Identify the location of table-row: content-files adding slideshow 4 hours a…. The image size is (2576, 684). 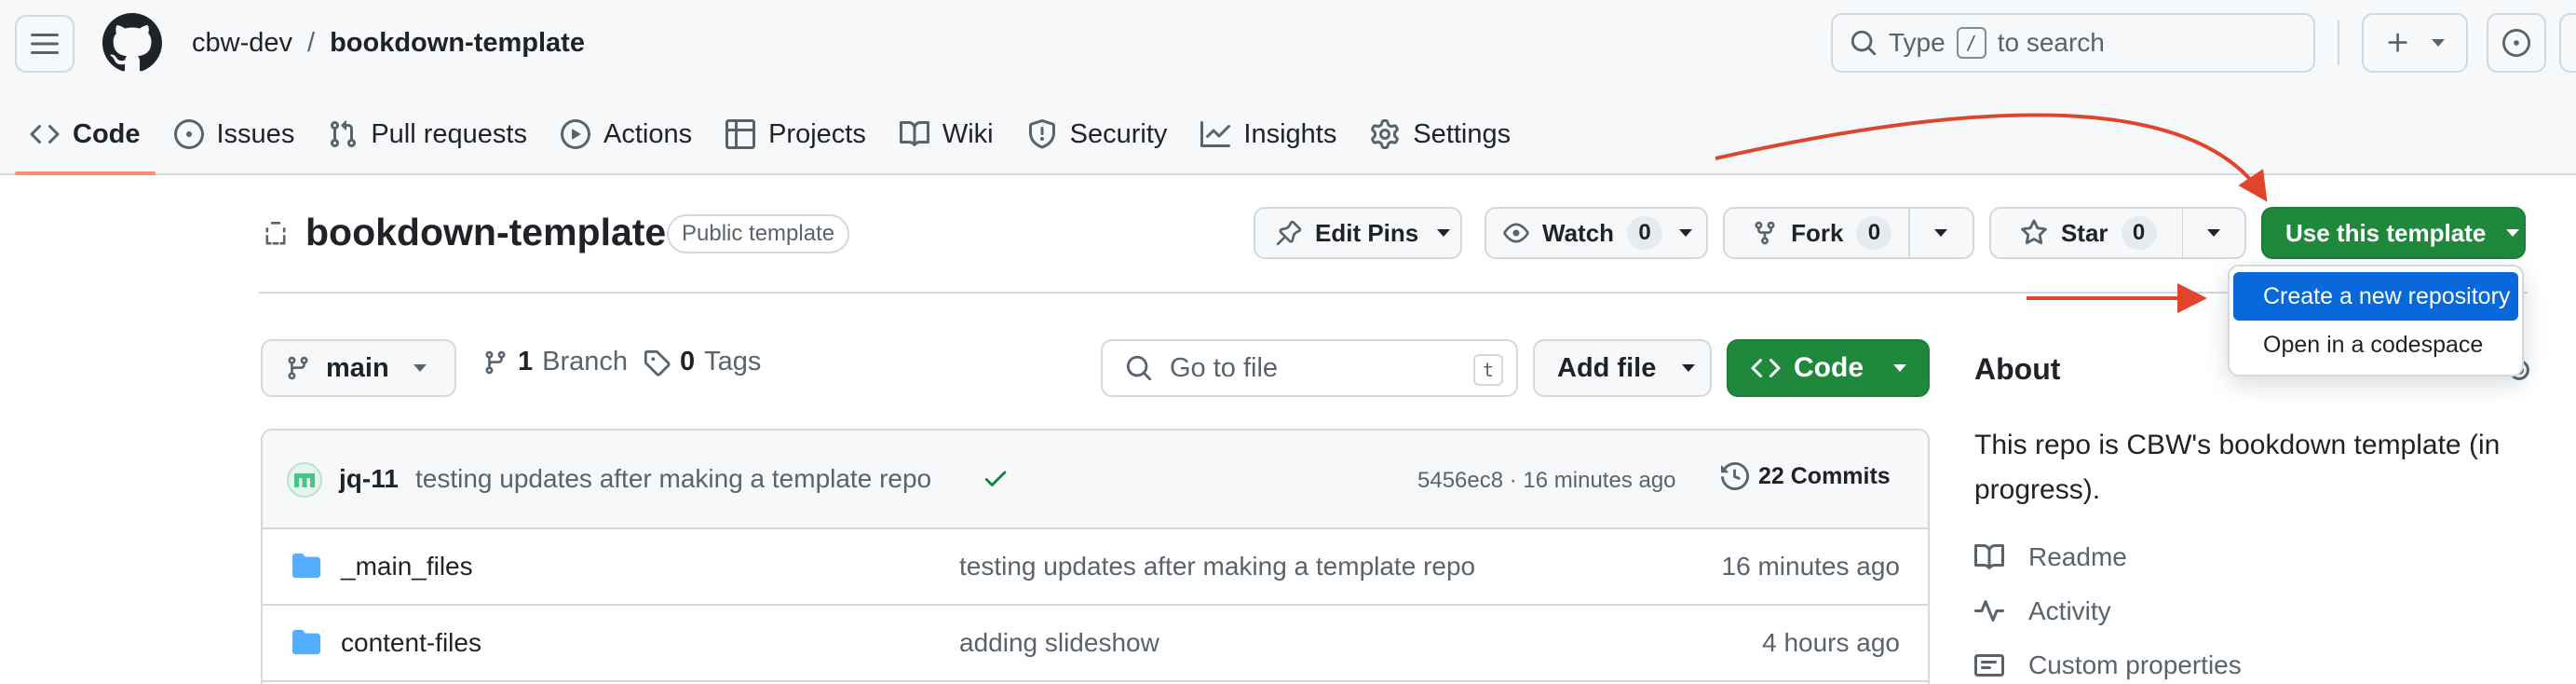
(1095, 644).